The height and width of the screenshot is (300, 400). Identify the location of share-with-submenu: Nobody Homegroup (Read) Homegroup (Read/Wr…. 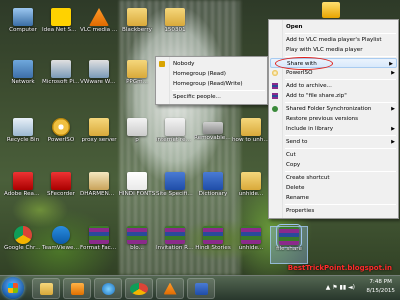
(211, 80).